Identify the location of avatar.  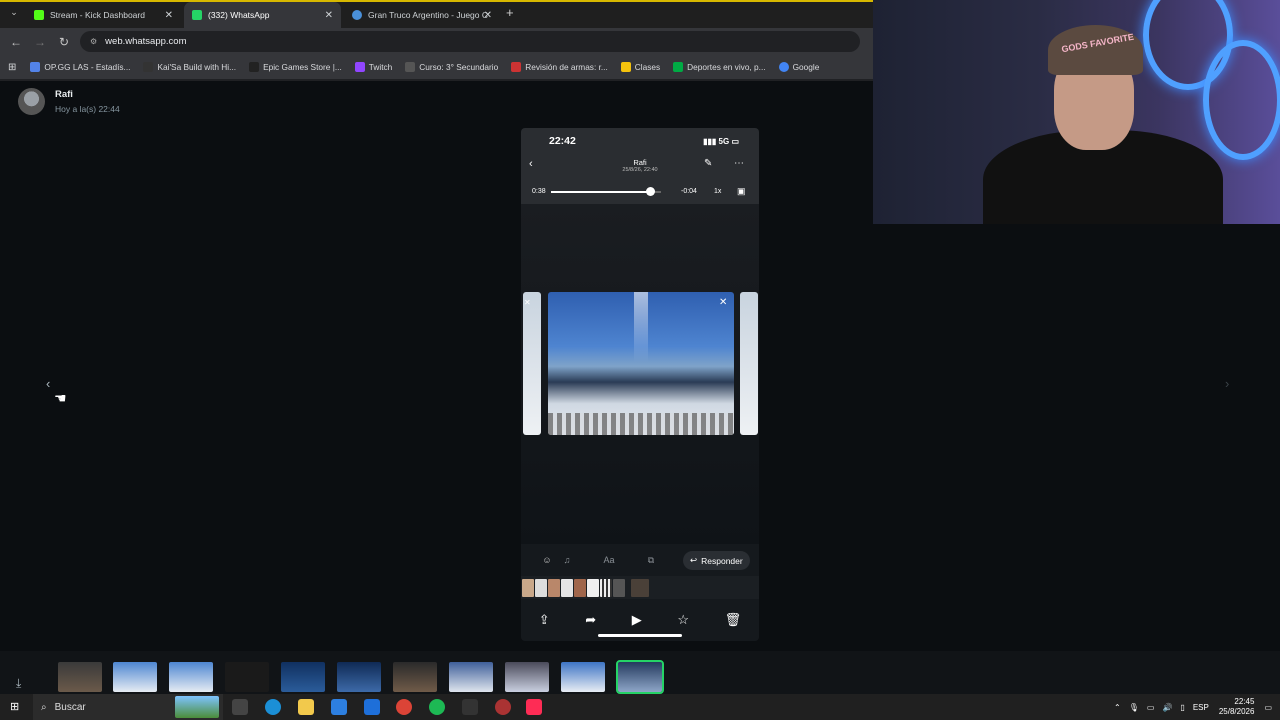
(31, 101).